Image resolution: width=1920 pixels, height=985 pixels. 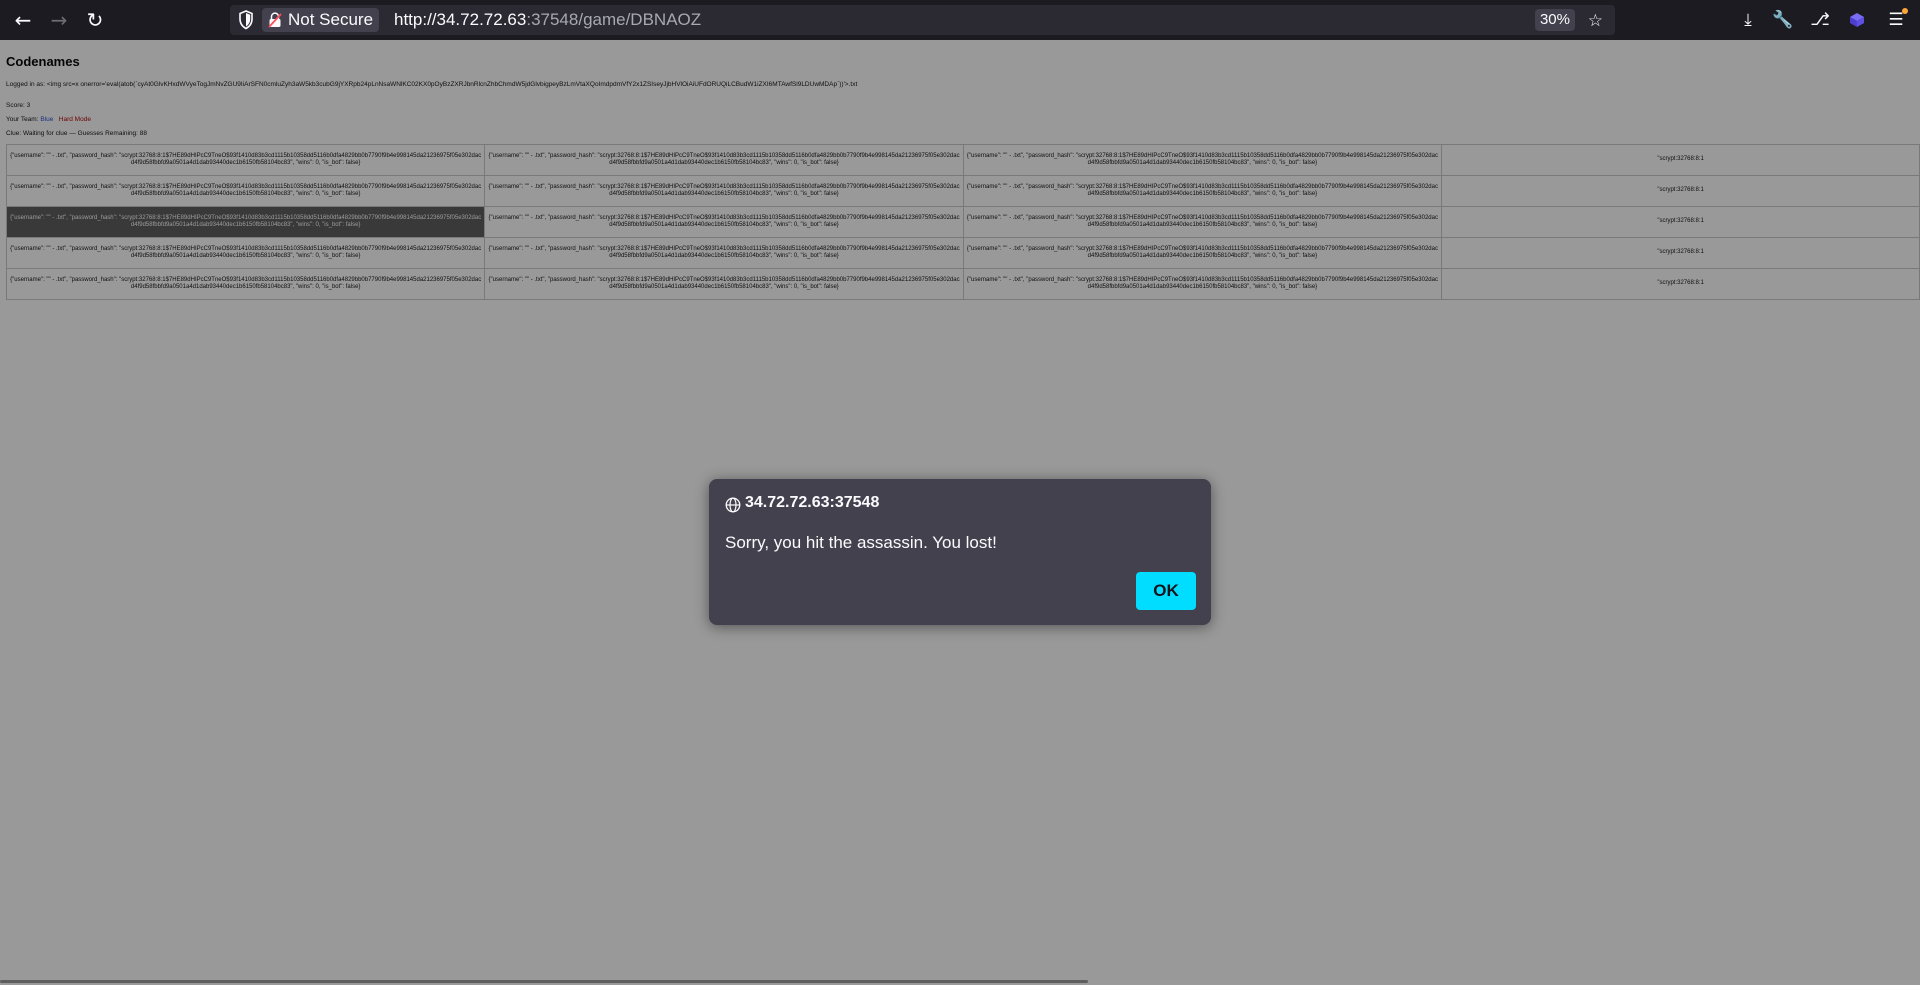 I want to click on shield-icon, so click(x=246, y=20).